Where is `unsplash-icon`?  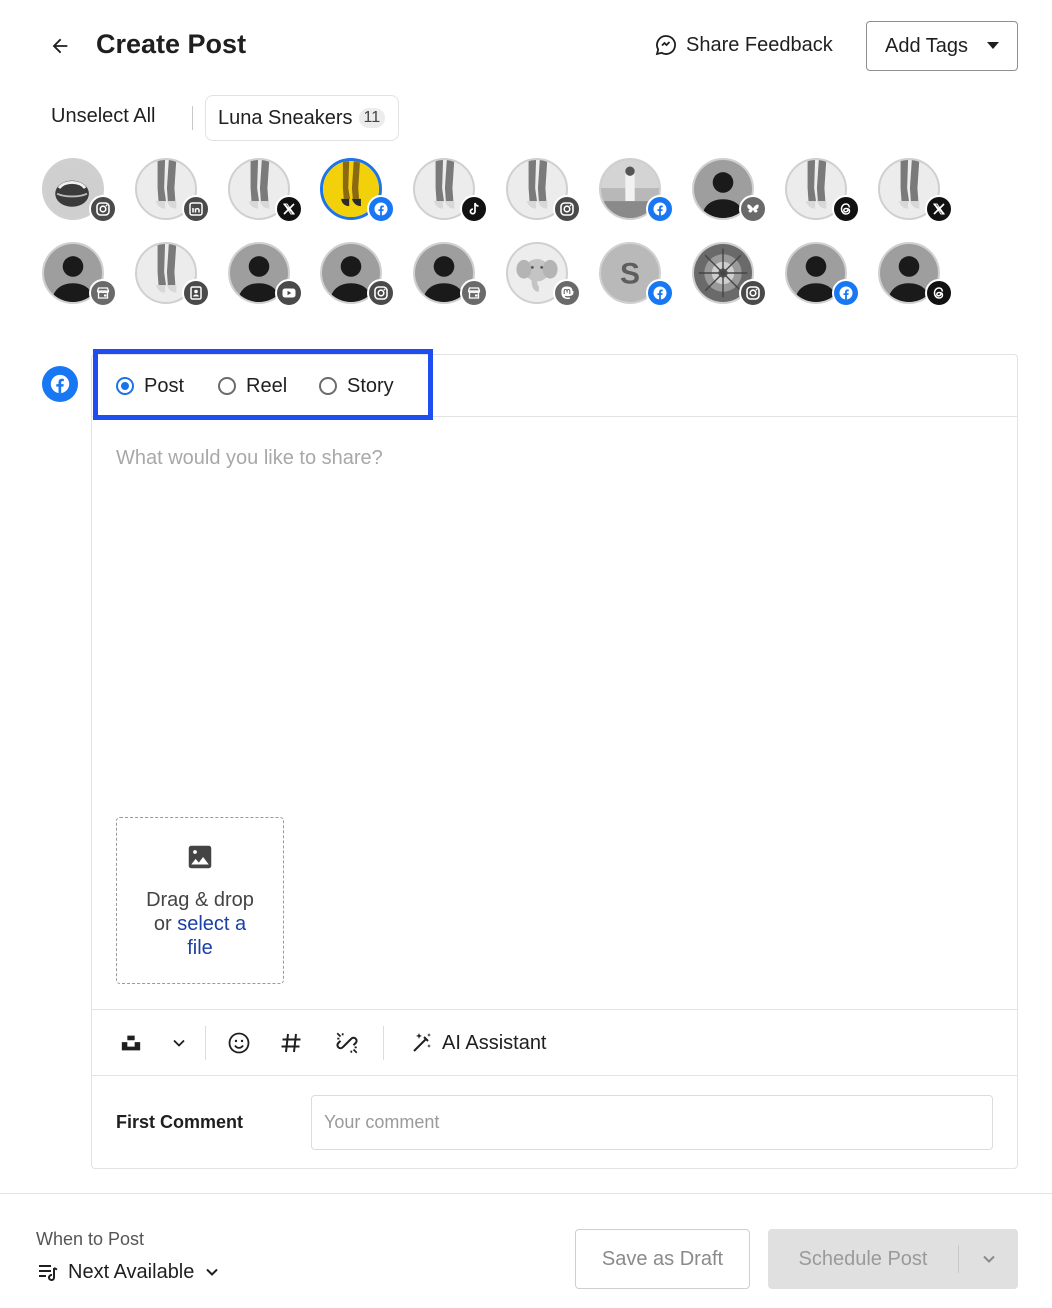
unsplash-icon is located at coordinates (131, 1043).